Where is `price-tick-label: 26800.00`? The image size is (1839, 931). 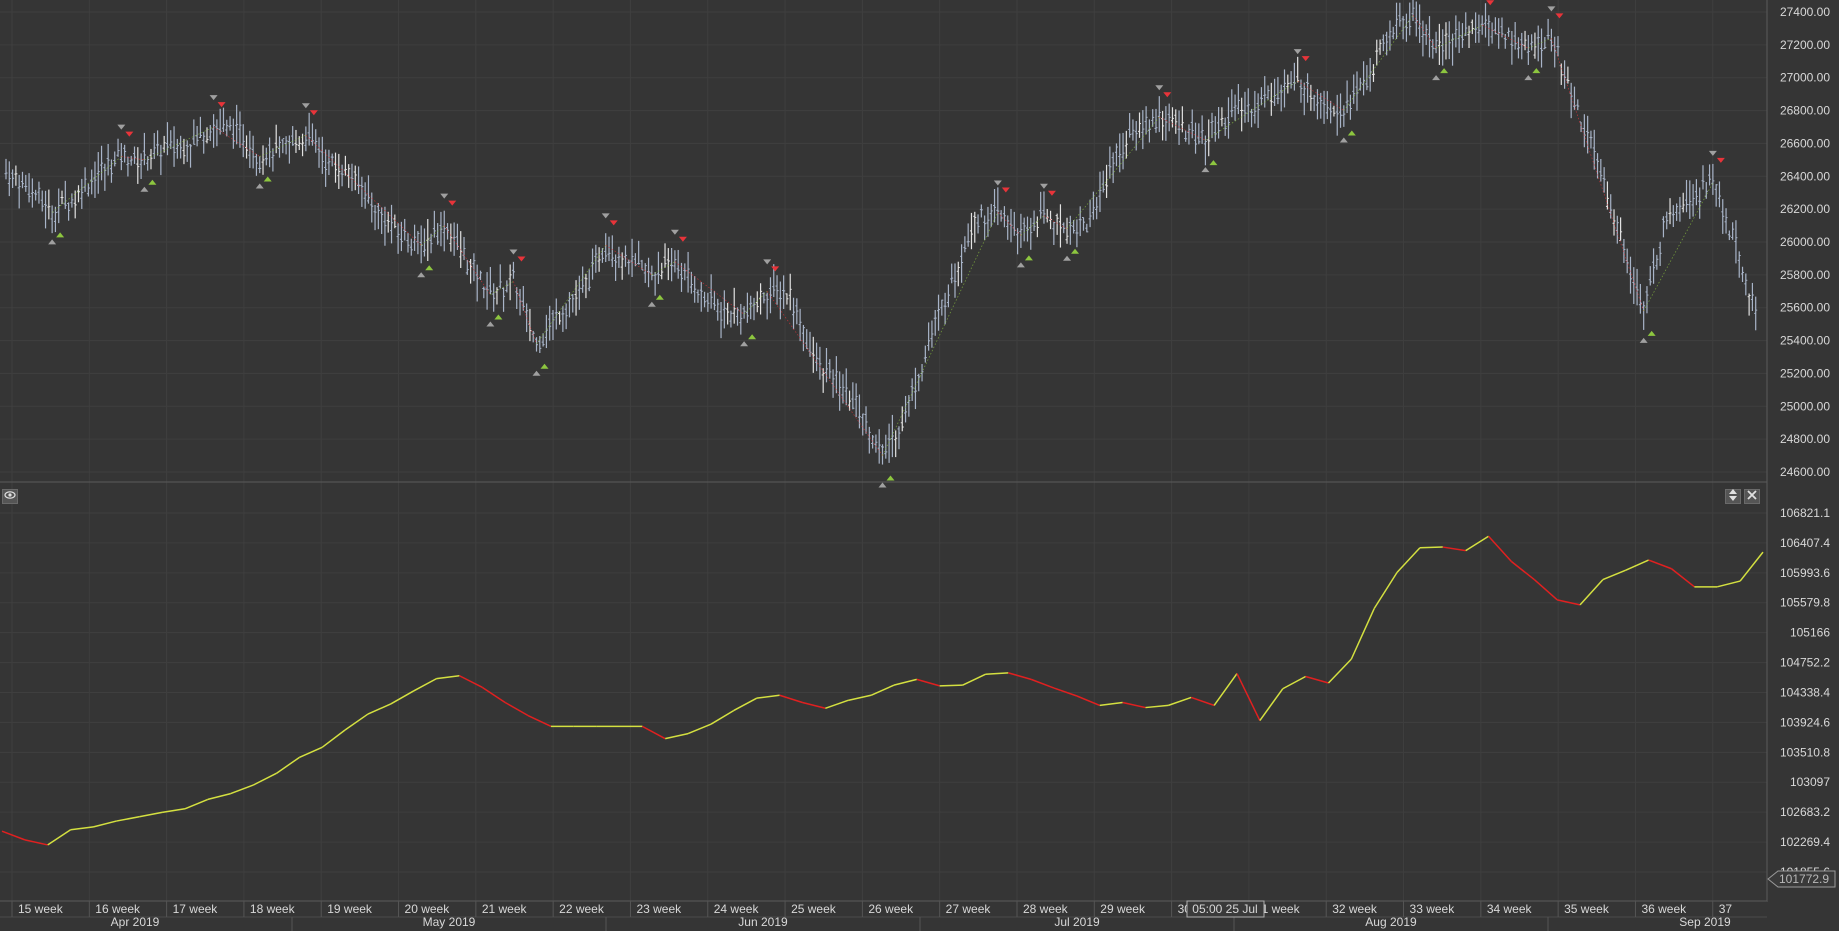 price-tick-label: 26800.00 is located at coordinates (1805, 111).